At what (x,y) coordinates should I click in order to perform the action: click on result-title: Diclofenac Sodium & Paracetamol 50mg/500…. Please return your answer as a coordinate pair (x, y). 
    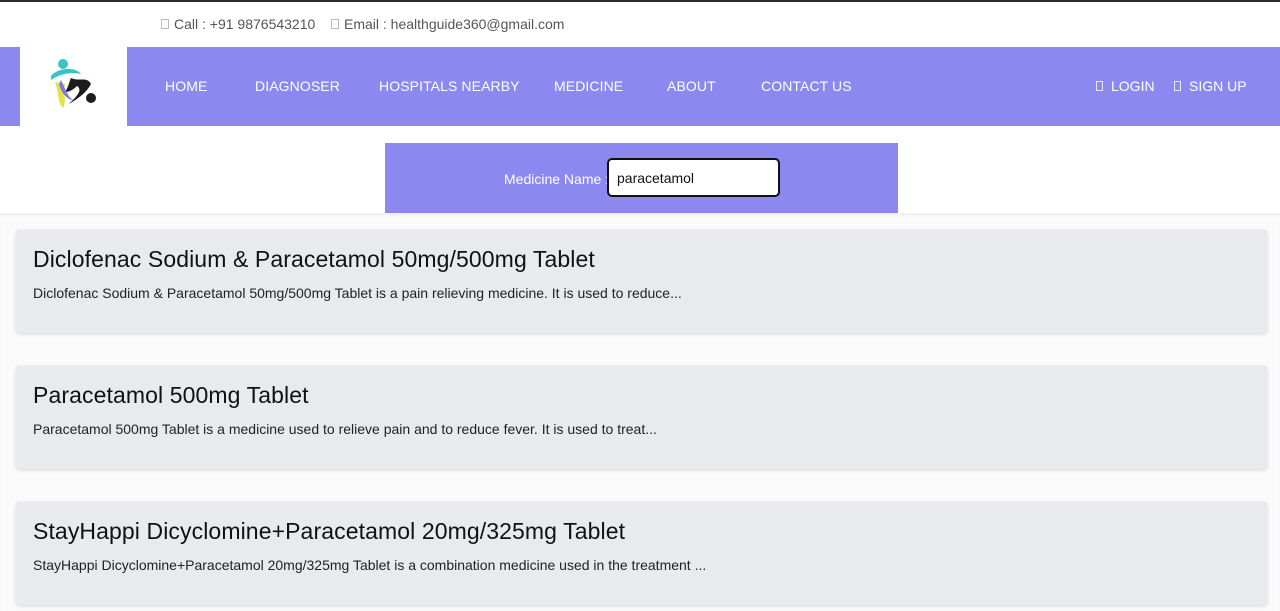
    Looking at the image, I should click on (314, 259).